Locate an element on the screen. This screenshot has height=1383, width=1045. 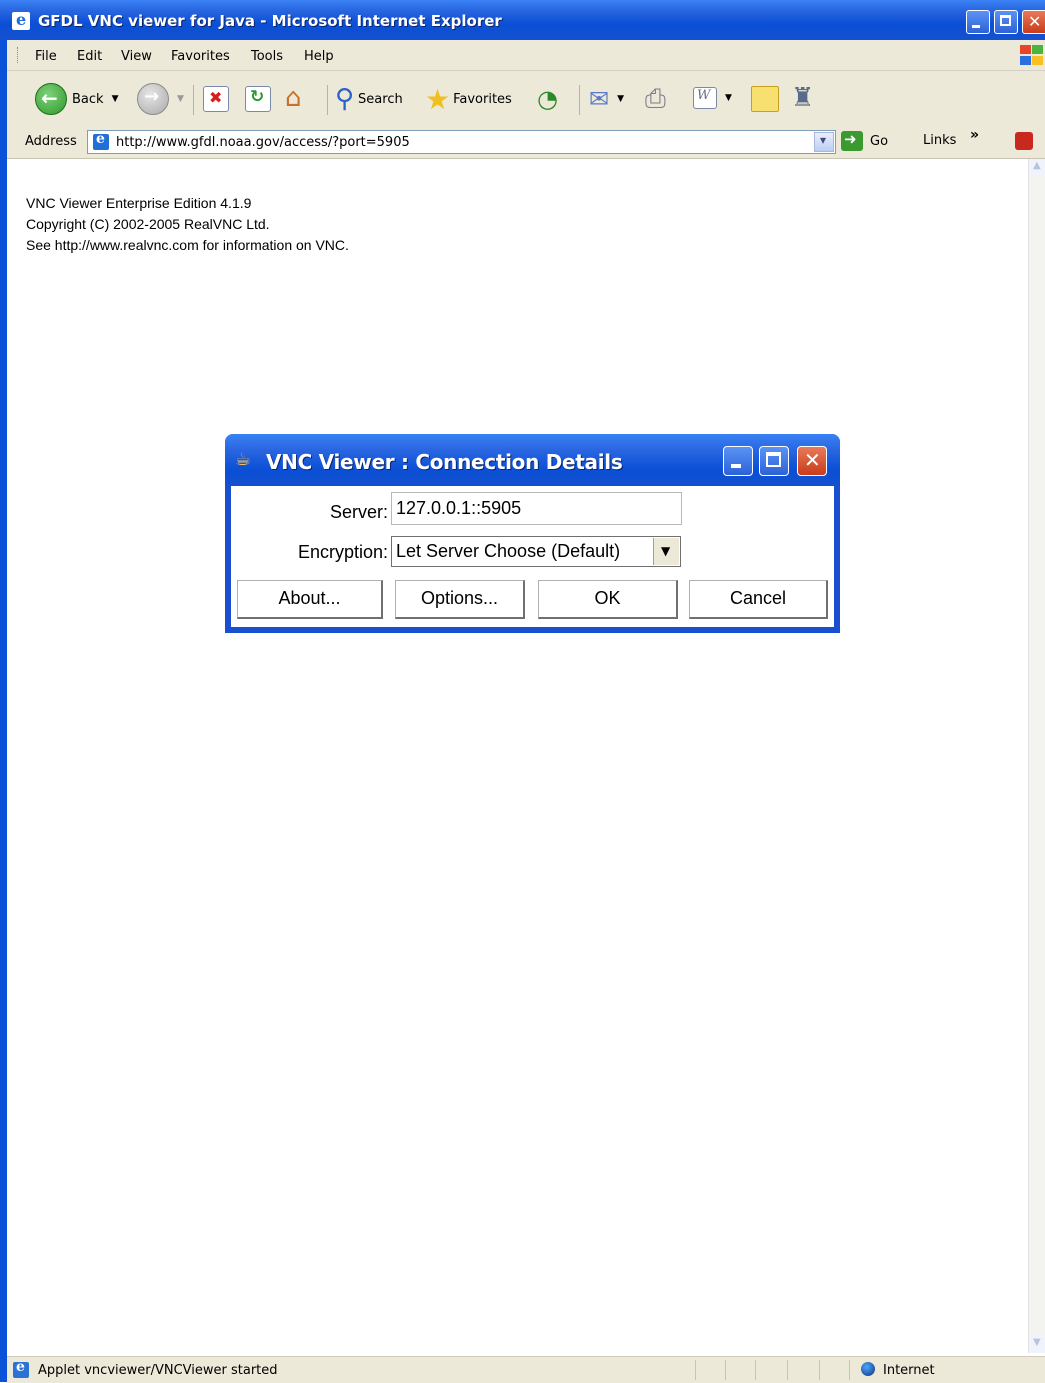
discuss-button is located at coordinates (765, 99).